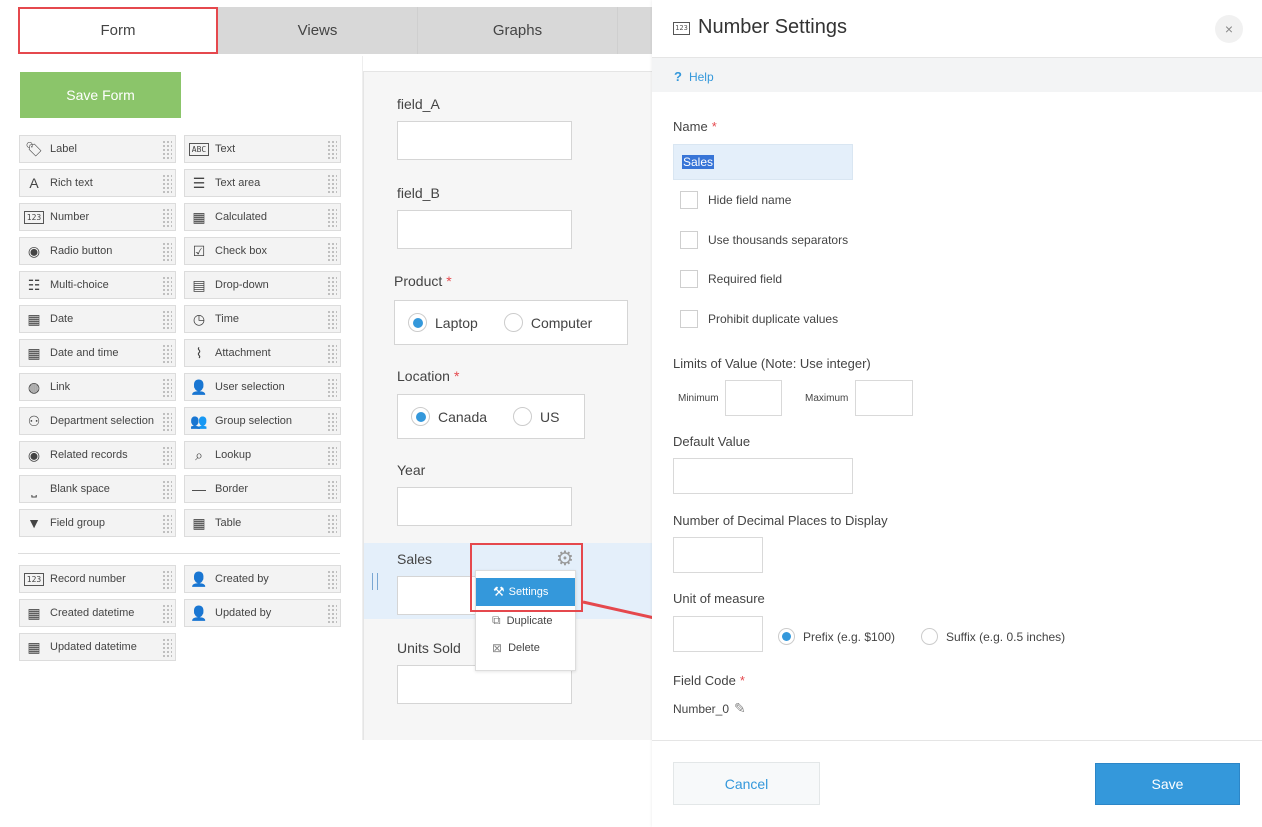 The height and width of the screenshot is (827, 1262). I want to click on tab-graphs: Graphs, so click(518, 30).